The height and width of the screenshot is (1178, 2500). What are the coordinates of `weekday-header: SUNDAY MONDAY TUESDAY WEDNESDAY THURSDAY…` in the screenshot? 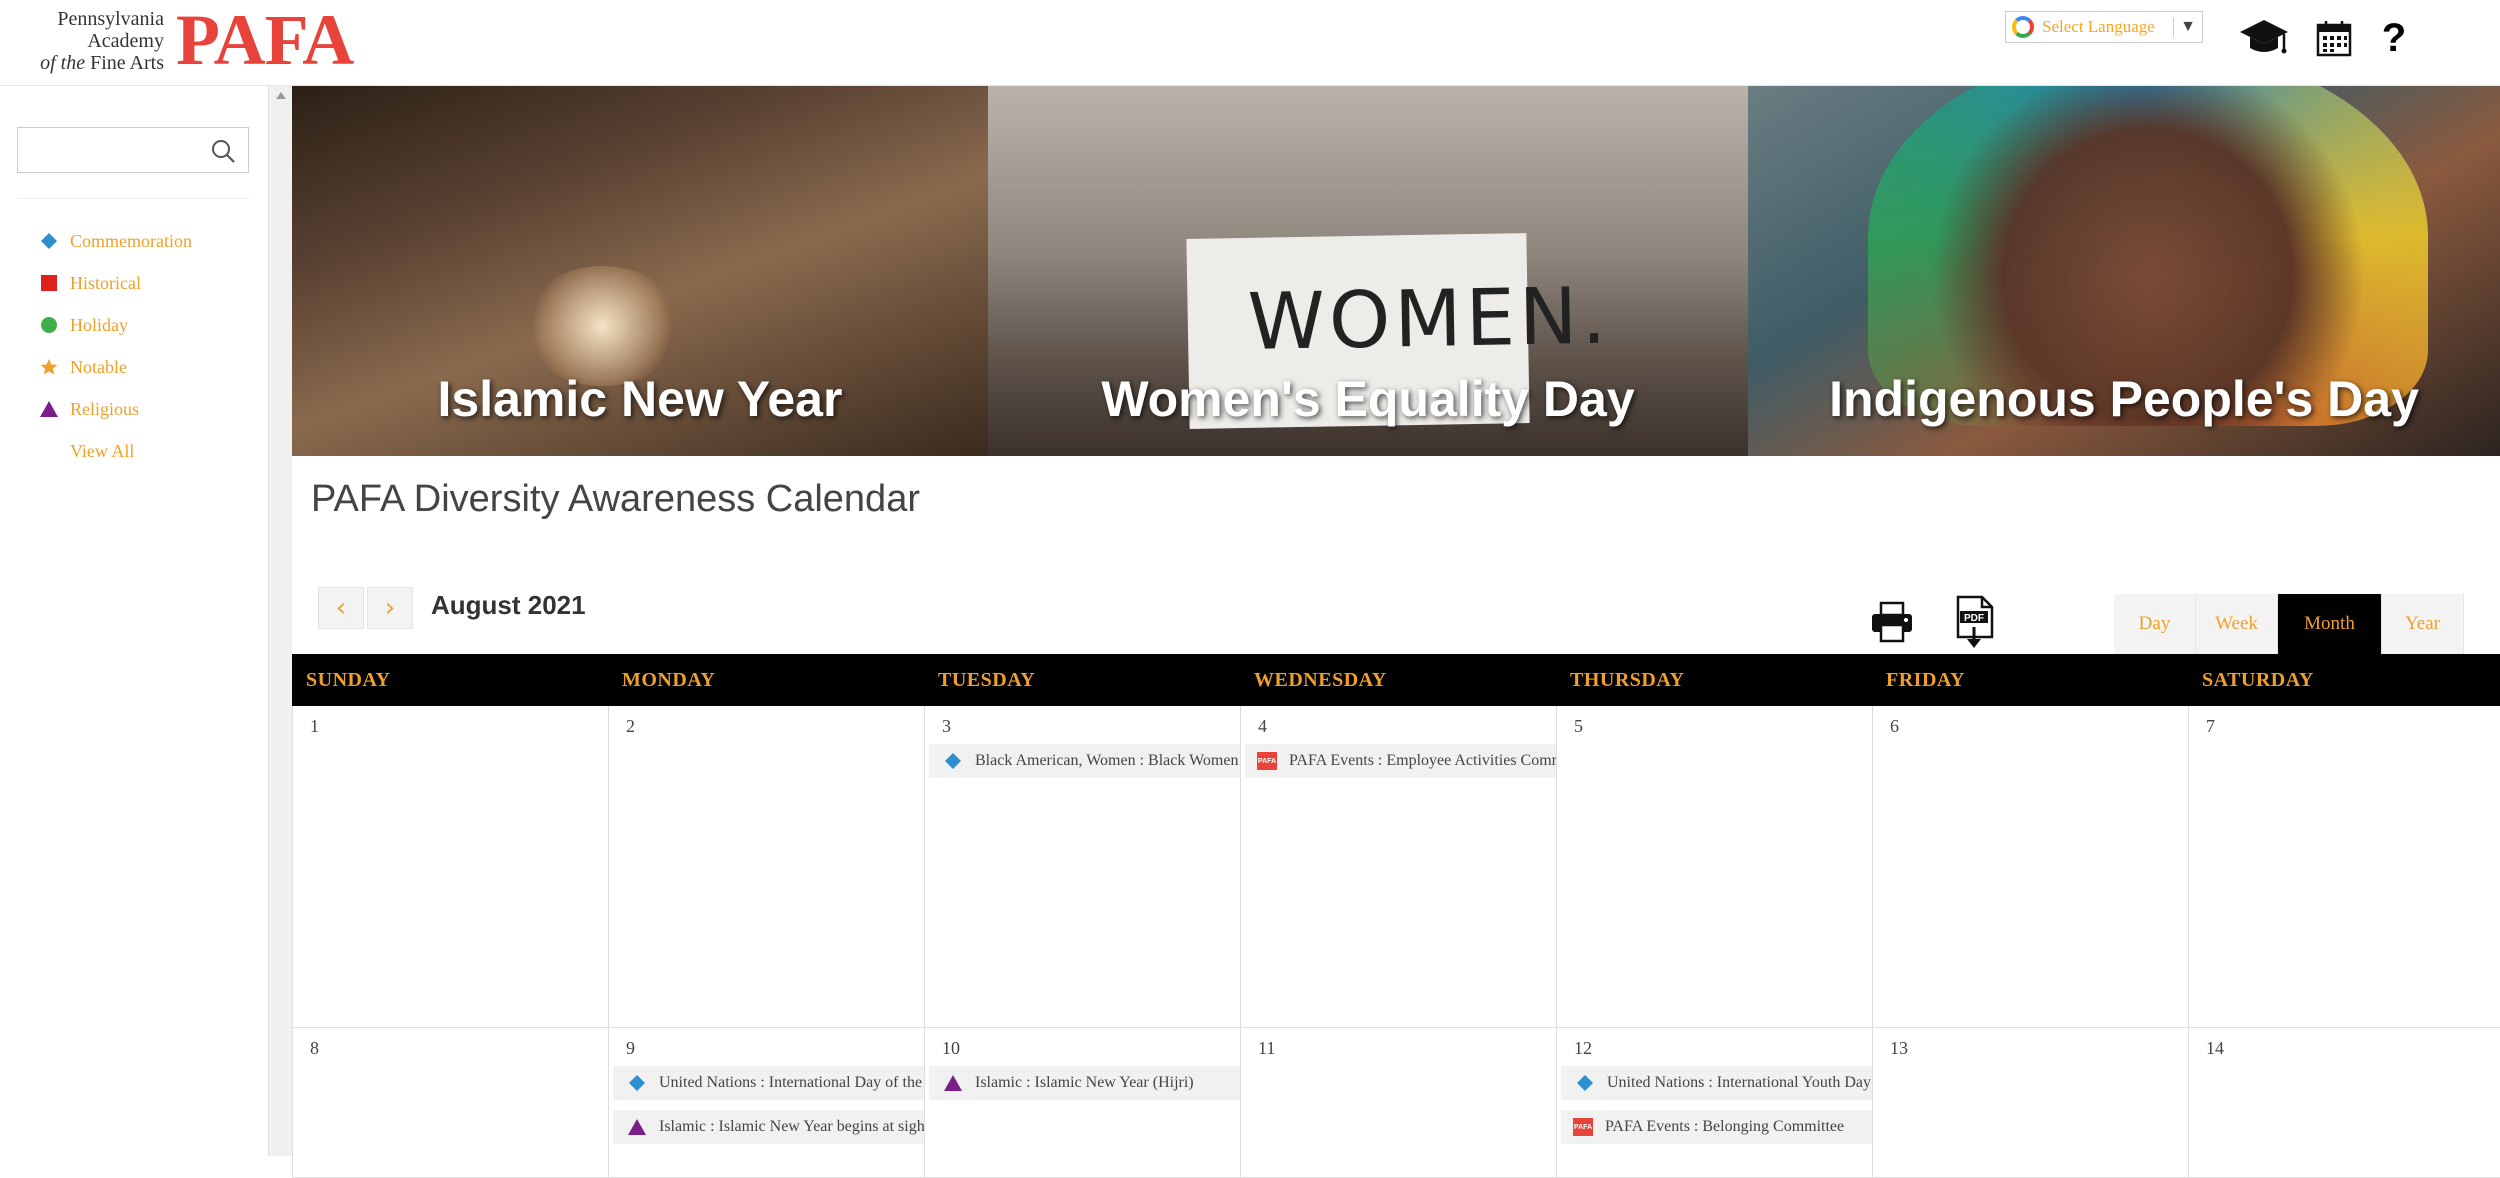 It's located at (1396, 680).